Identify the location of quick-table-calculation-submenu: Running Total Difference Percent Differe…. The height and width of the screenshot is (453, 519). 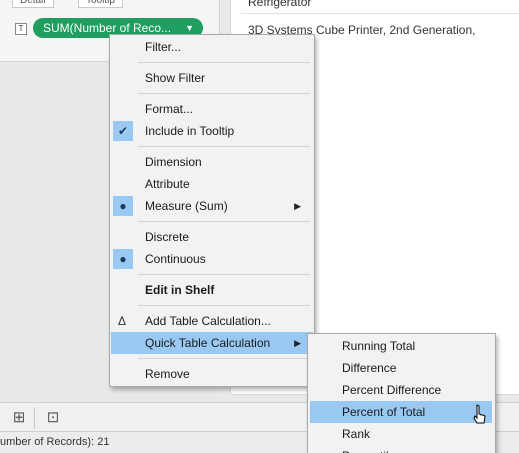
(401, 393).